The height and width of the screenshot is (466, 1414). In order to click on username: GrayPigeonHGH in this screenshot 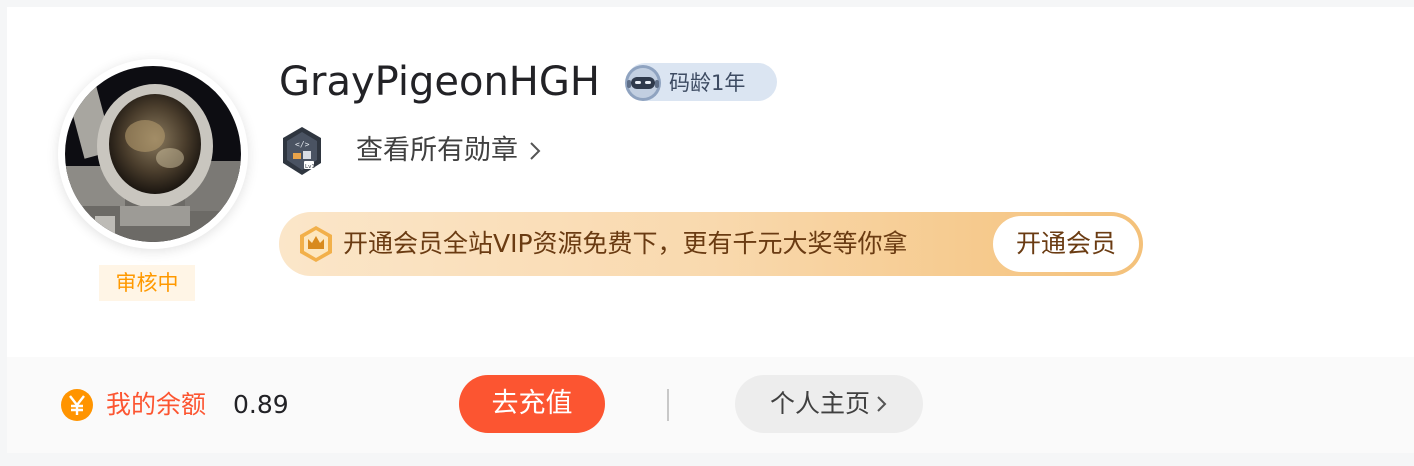, I will do `click(439, 82)`.